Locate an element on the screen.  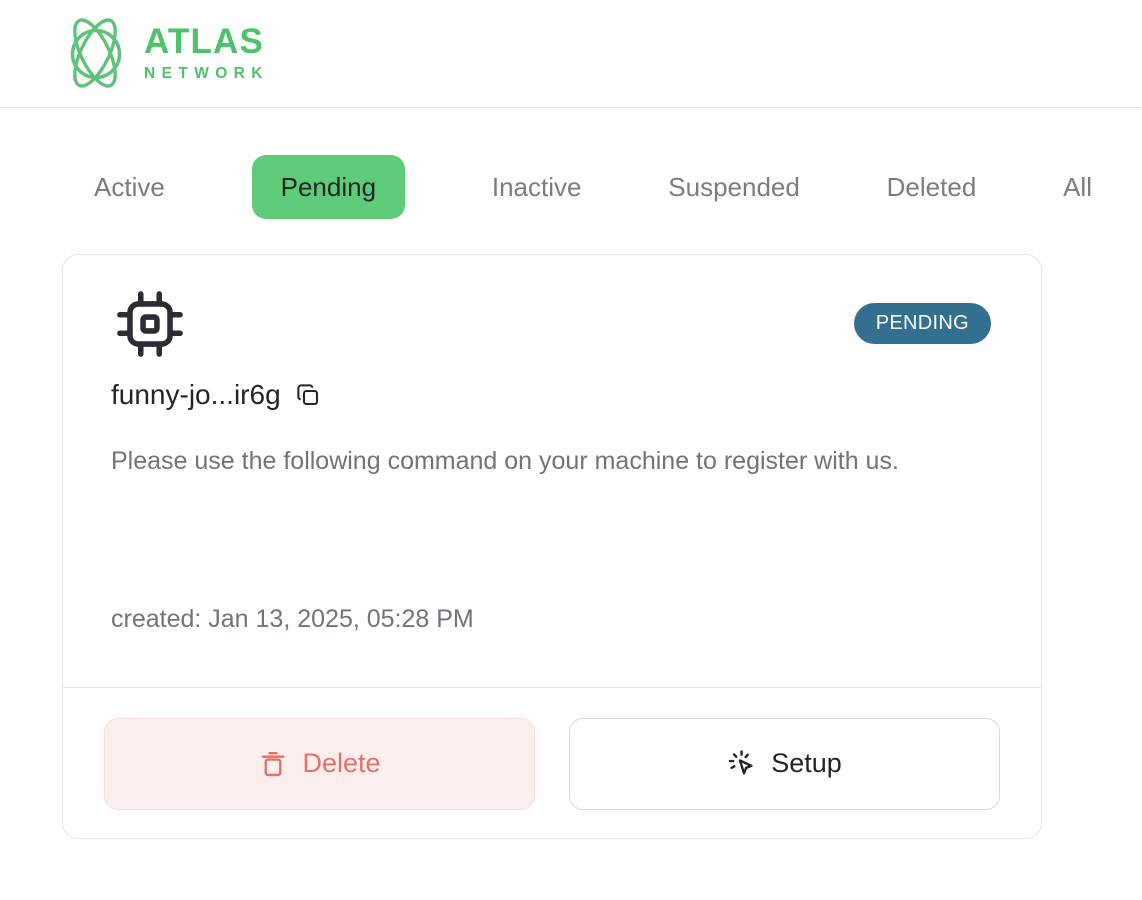
status-badge: PENDING is located at coordinates (922, 323).